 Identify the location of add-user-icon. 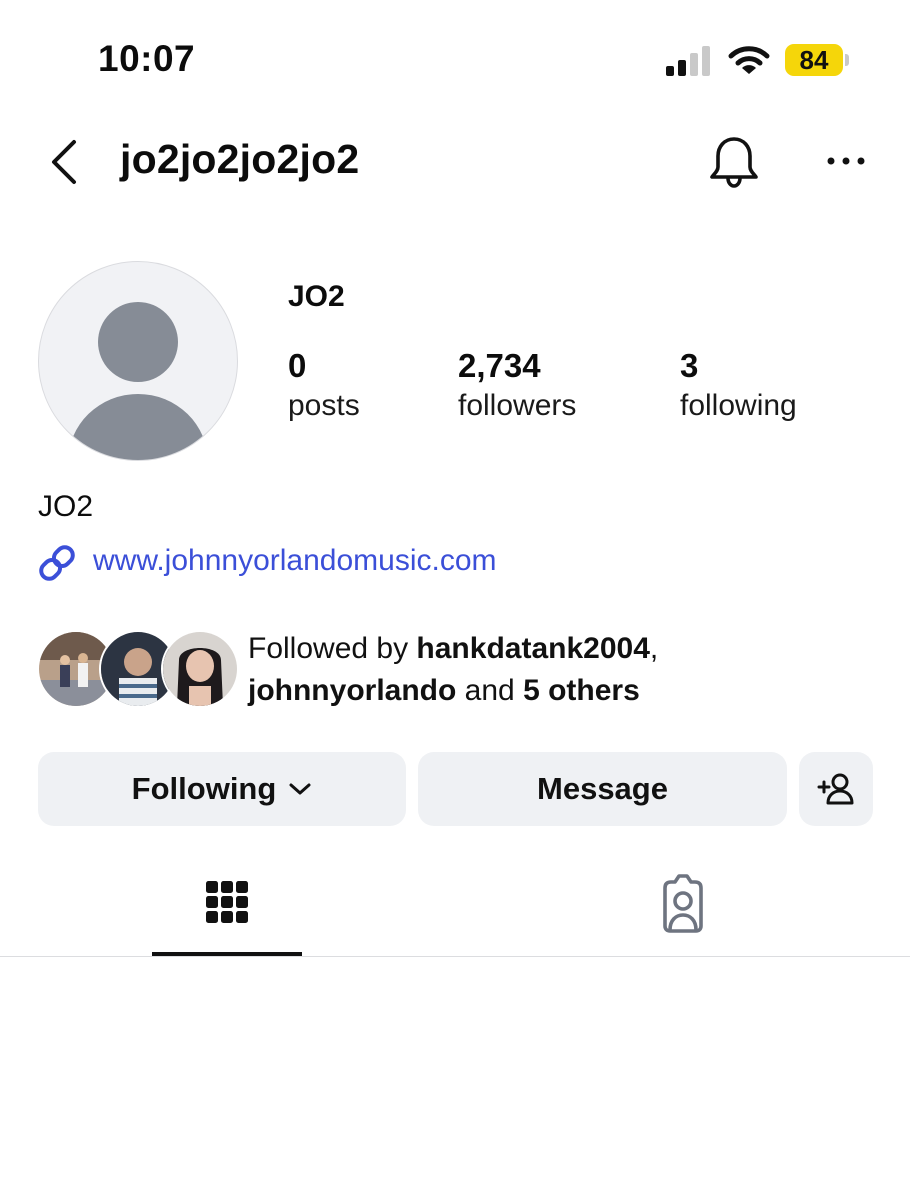
(835, 789).